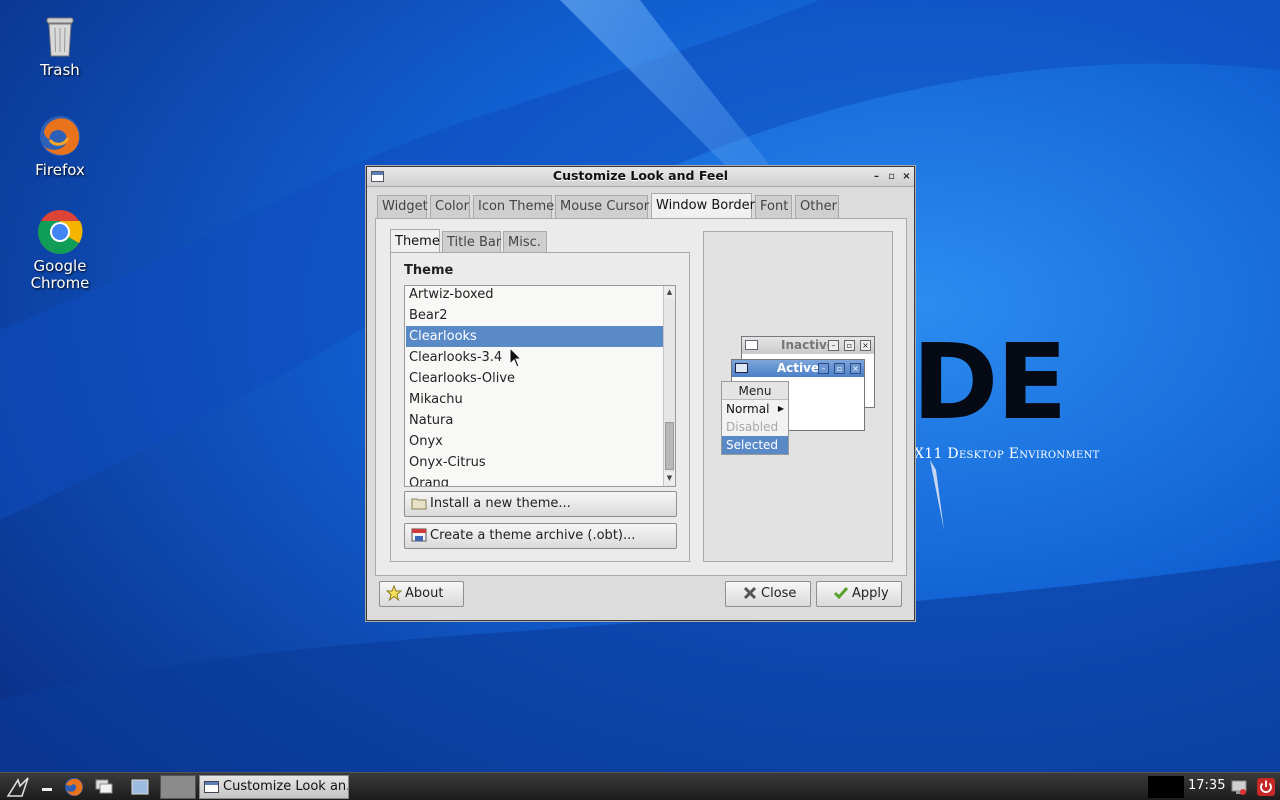 This screenshot has width=1280, height=800. What do you see at coordinates (640, 786) in the screenshot?
I see `taskbar: Customize Look an... 17:35` at bounding box center [640, 786].